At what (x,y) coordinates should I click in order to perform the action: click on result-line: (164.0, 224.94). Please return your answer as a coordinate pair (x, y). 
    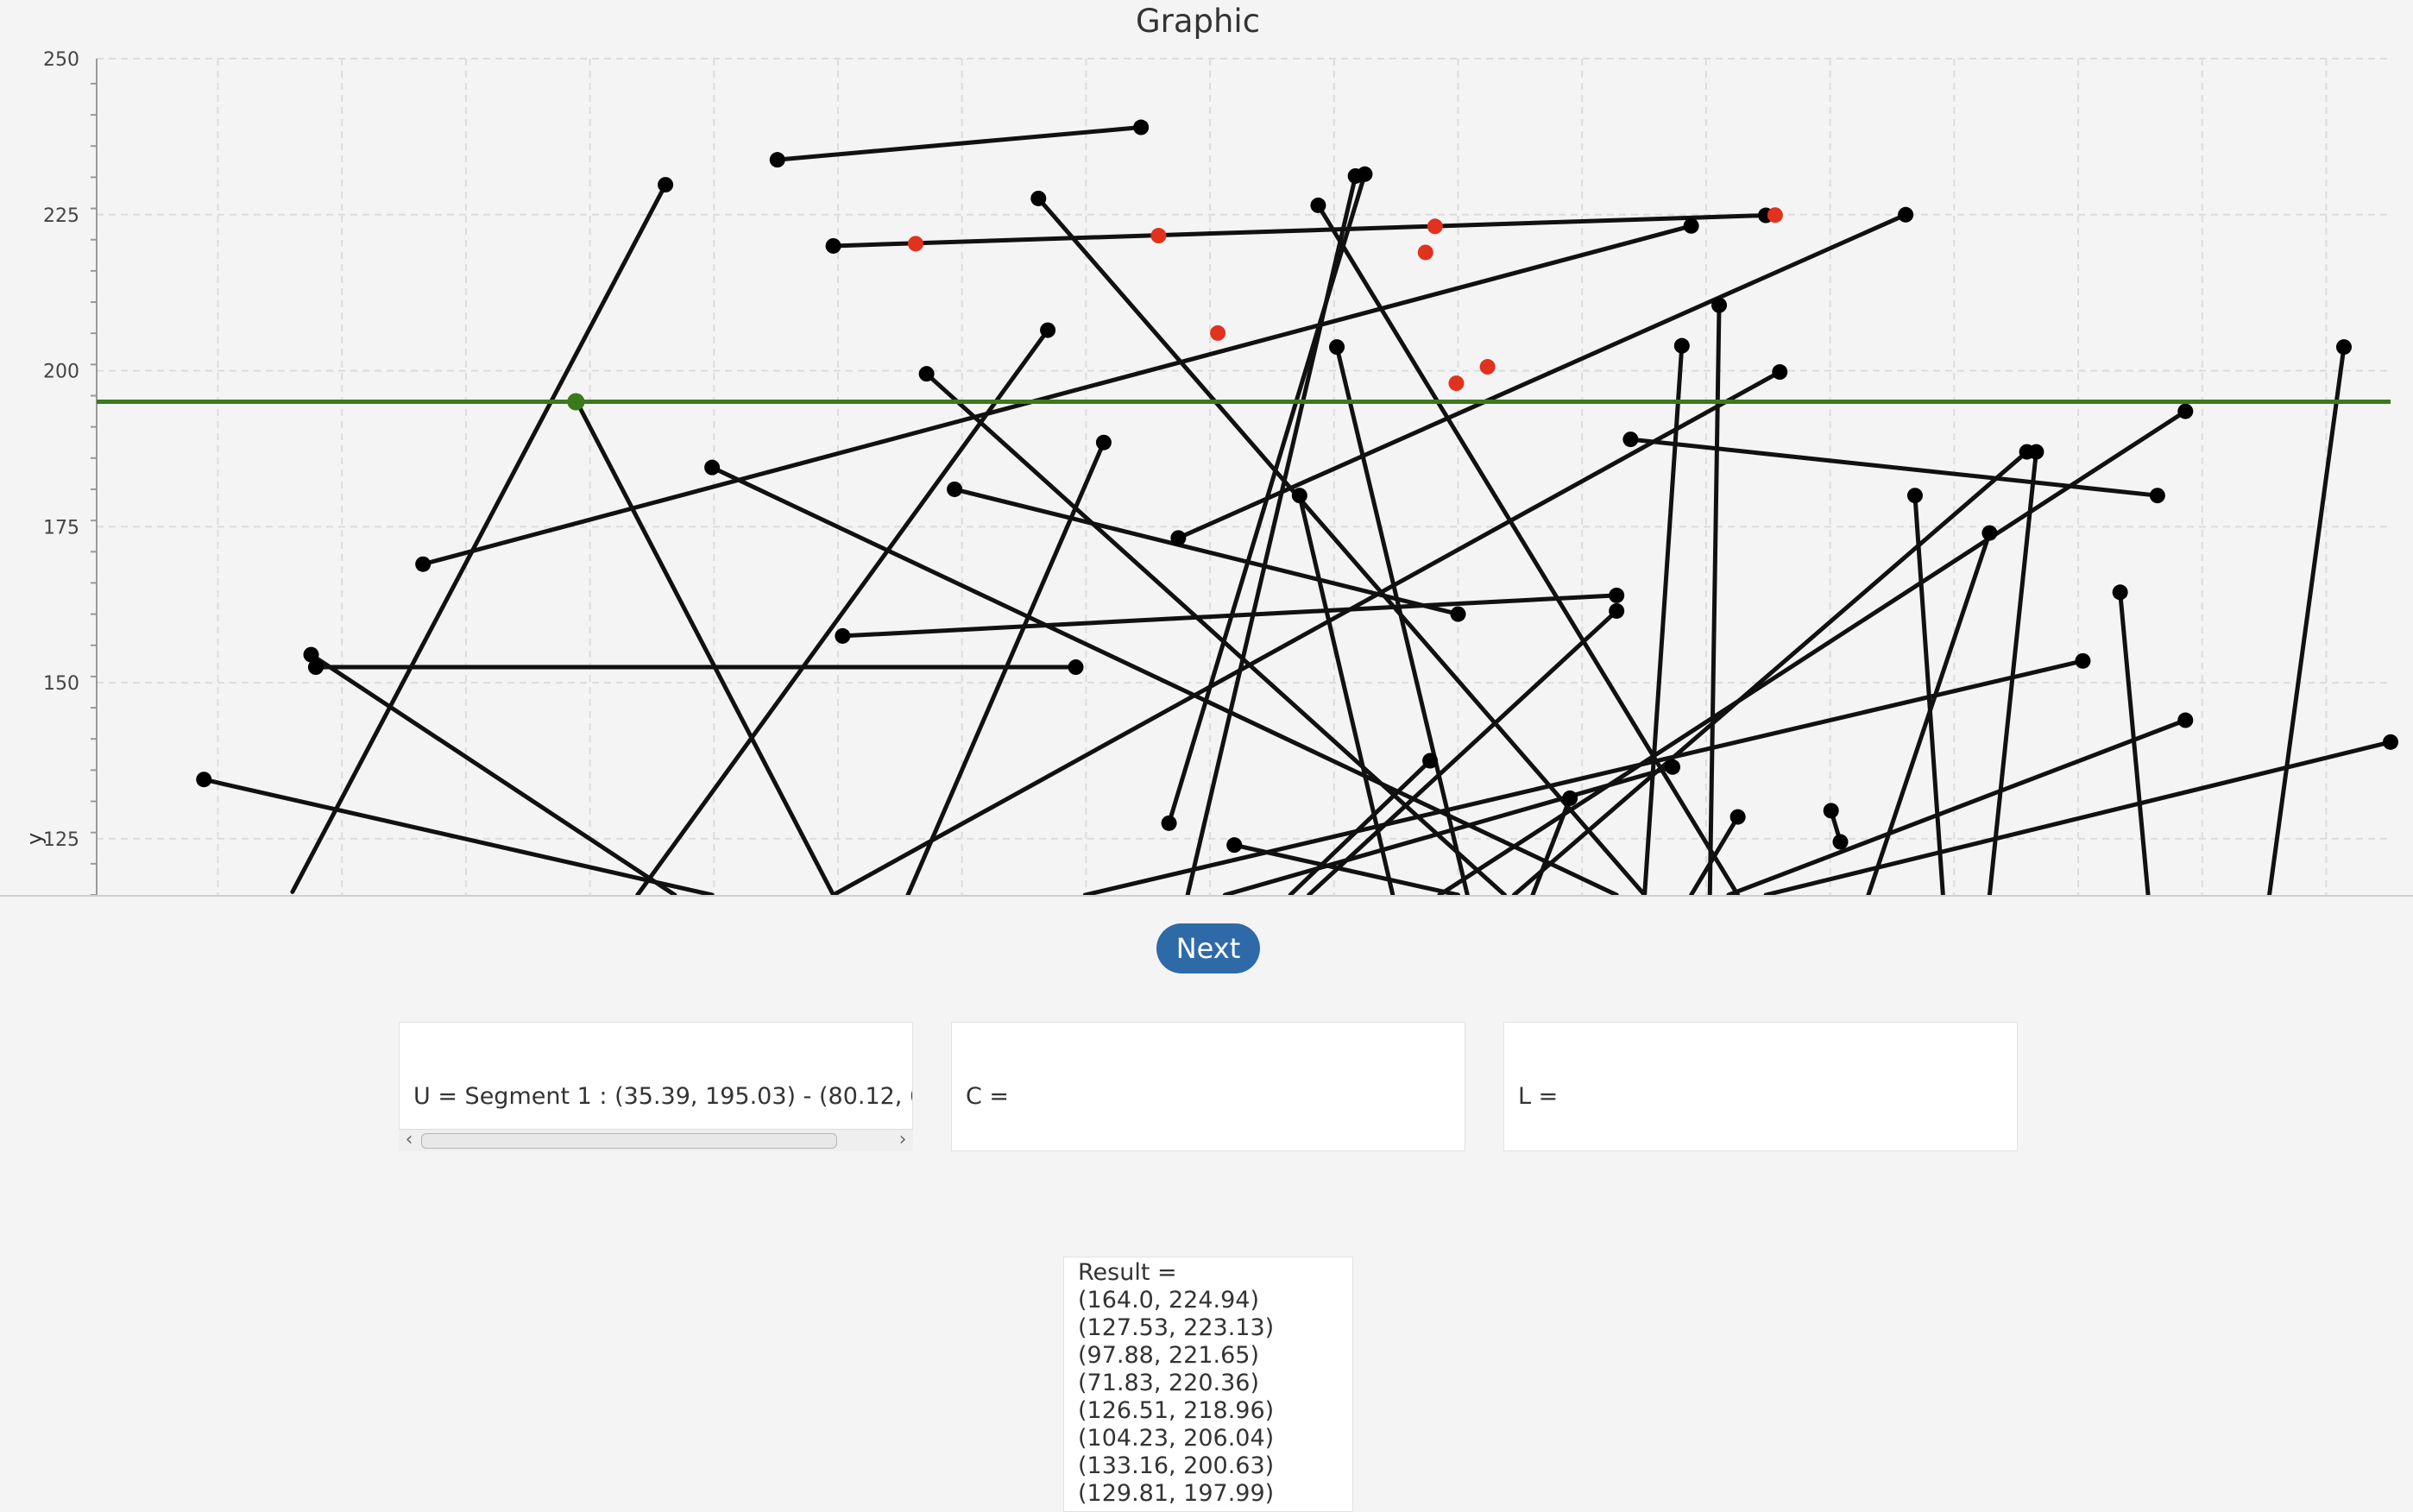
    Looking at the image, I should click on (1169, 1301).